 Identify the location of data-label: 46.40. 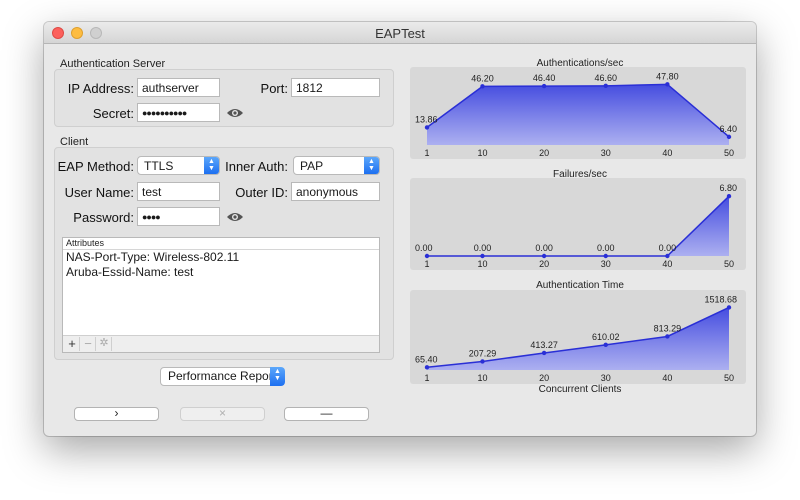
(544, 78).